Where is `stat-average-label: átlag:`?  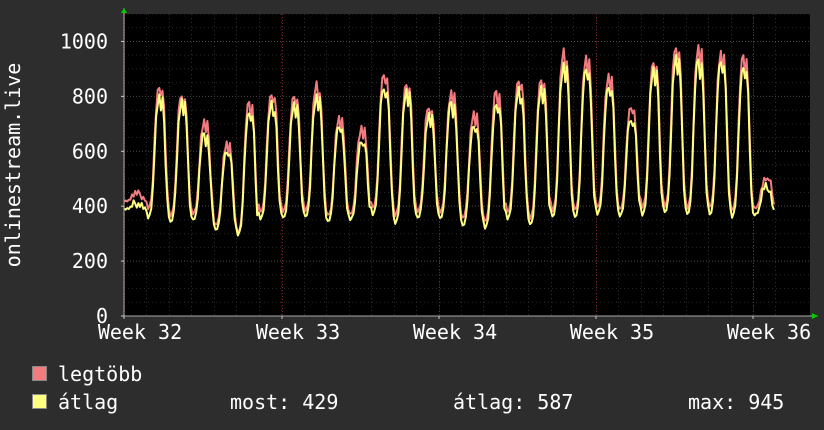
stat-average-label: átlag: is located at coordinates (489, 402).